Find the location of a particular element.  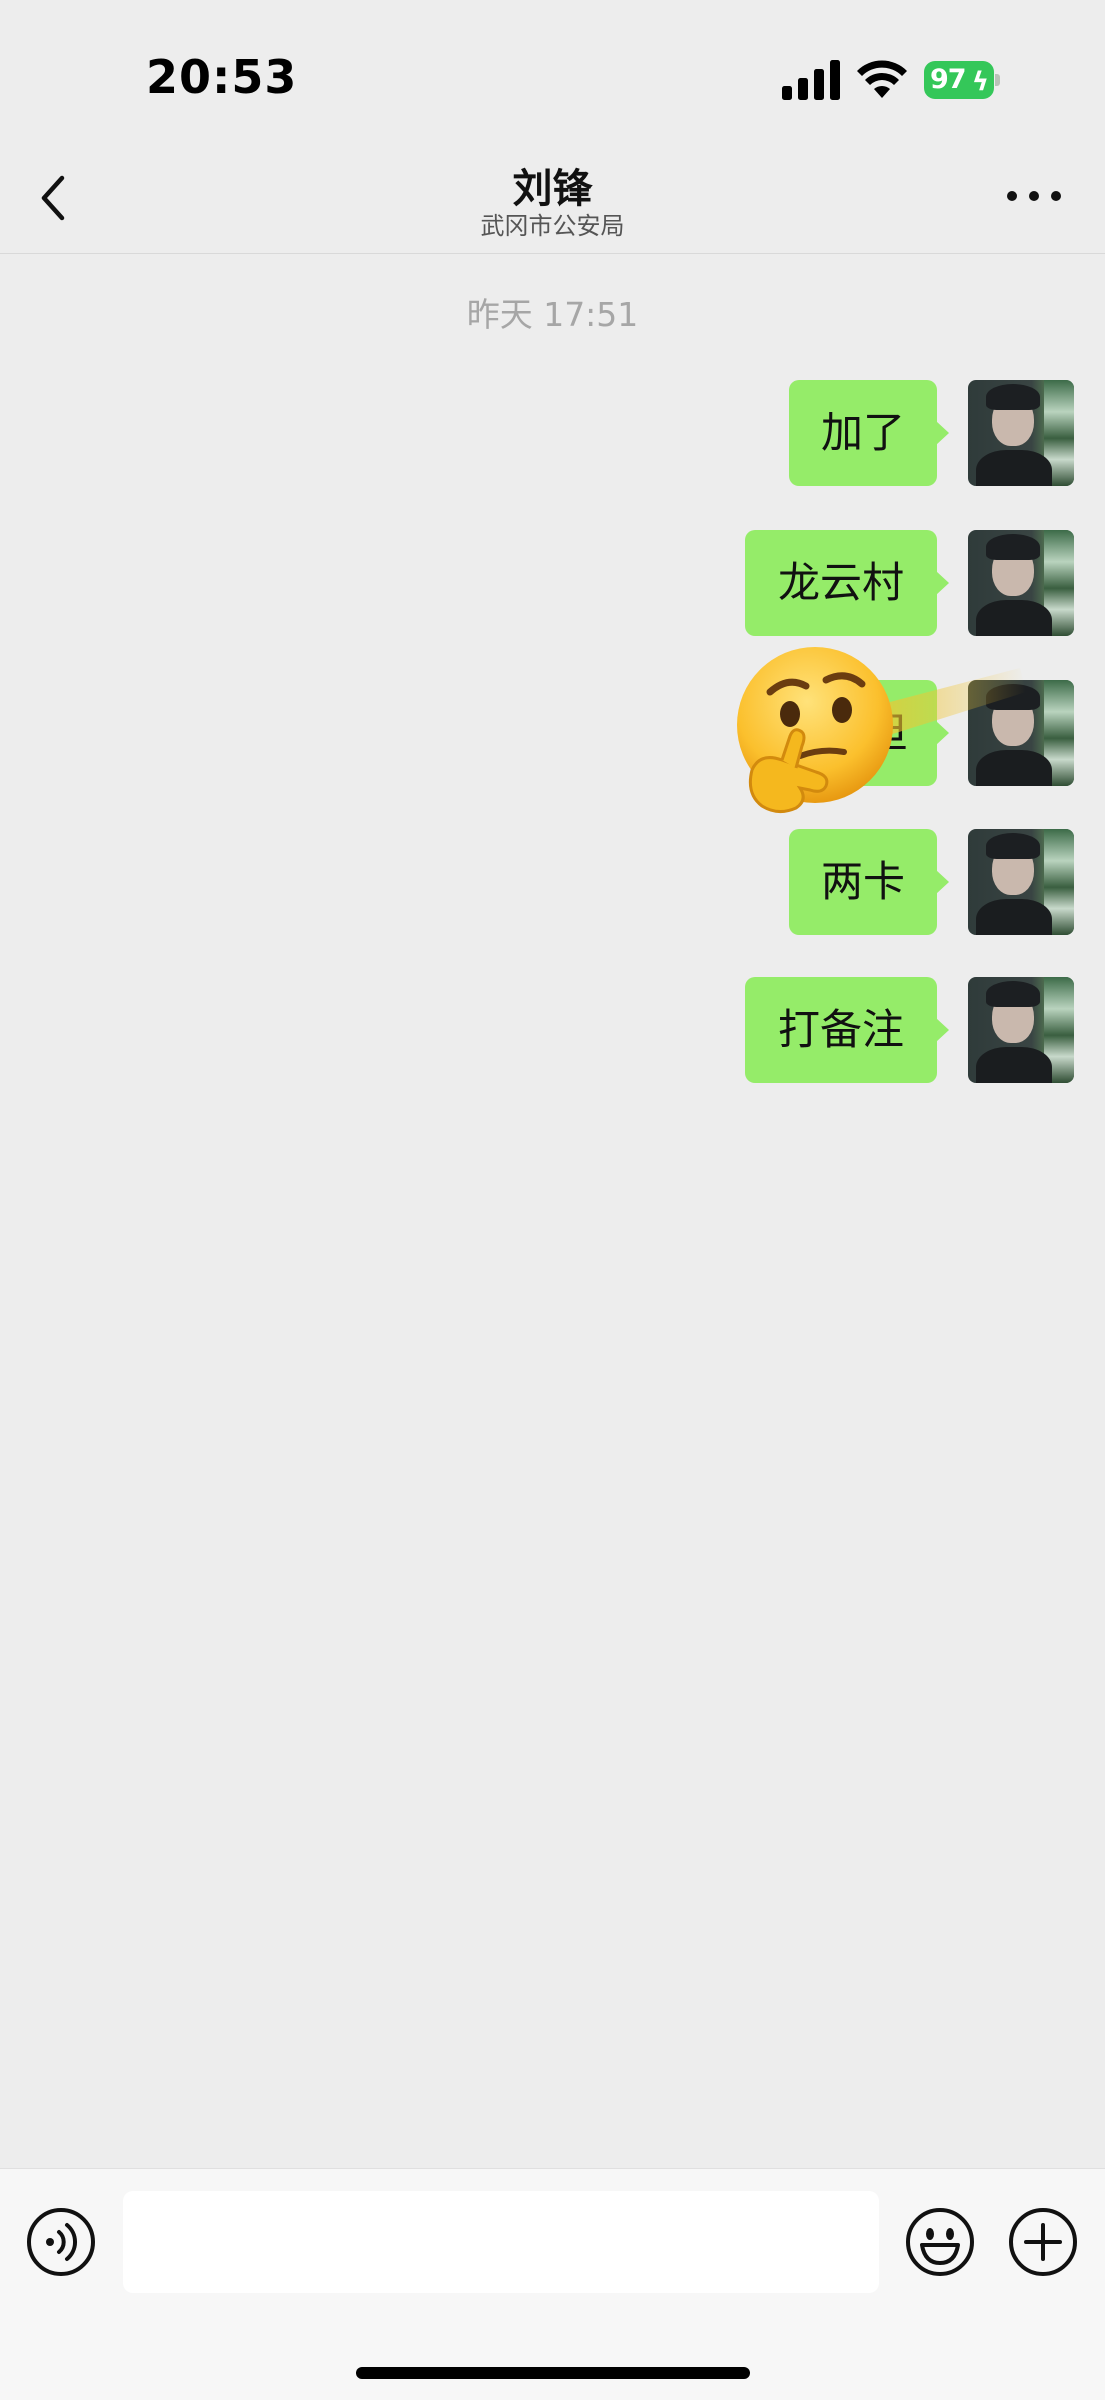

status-bar: 20:53 97 ϟ is located at coordinates (552, 75).